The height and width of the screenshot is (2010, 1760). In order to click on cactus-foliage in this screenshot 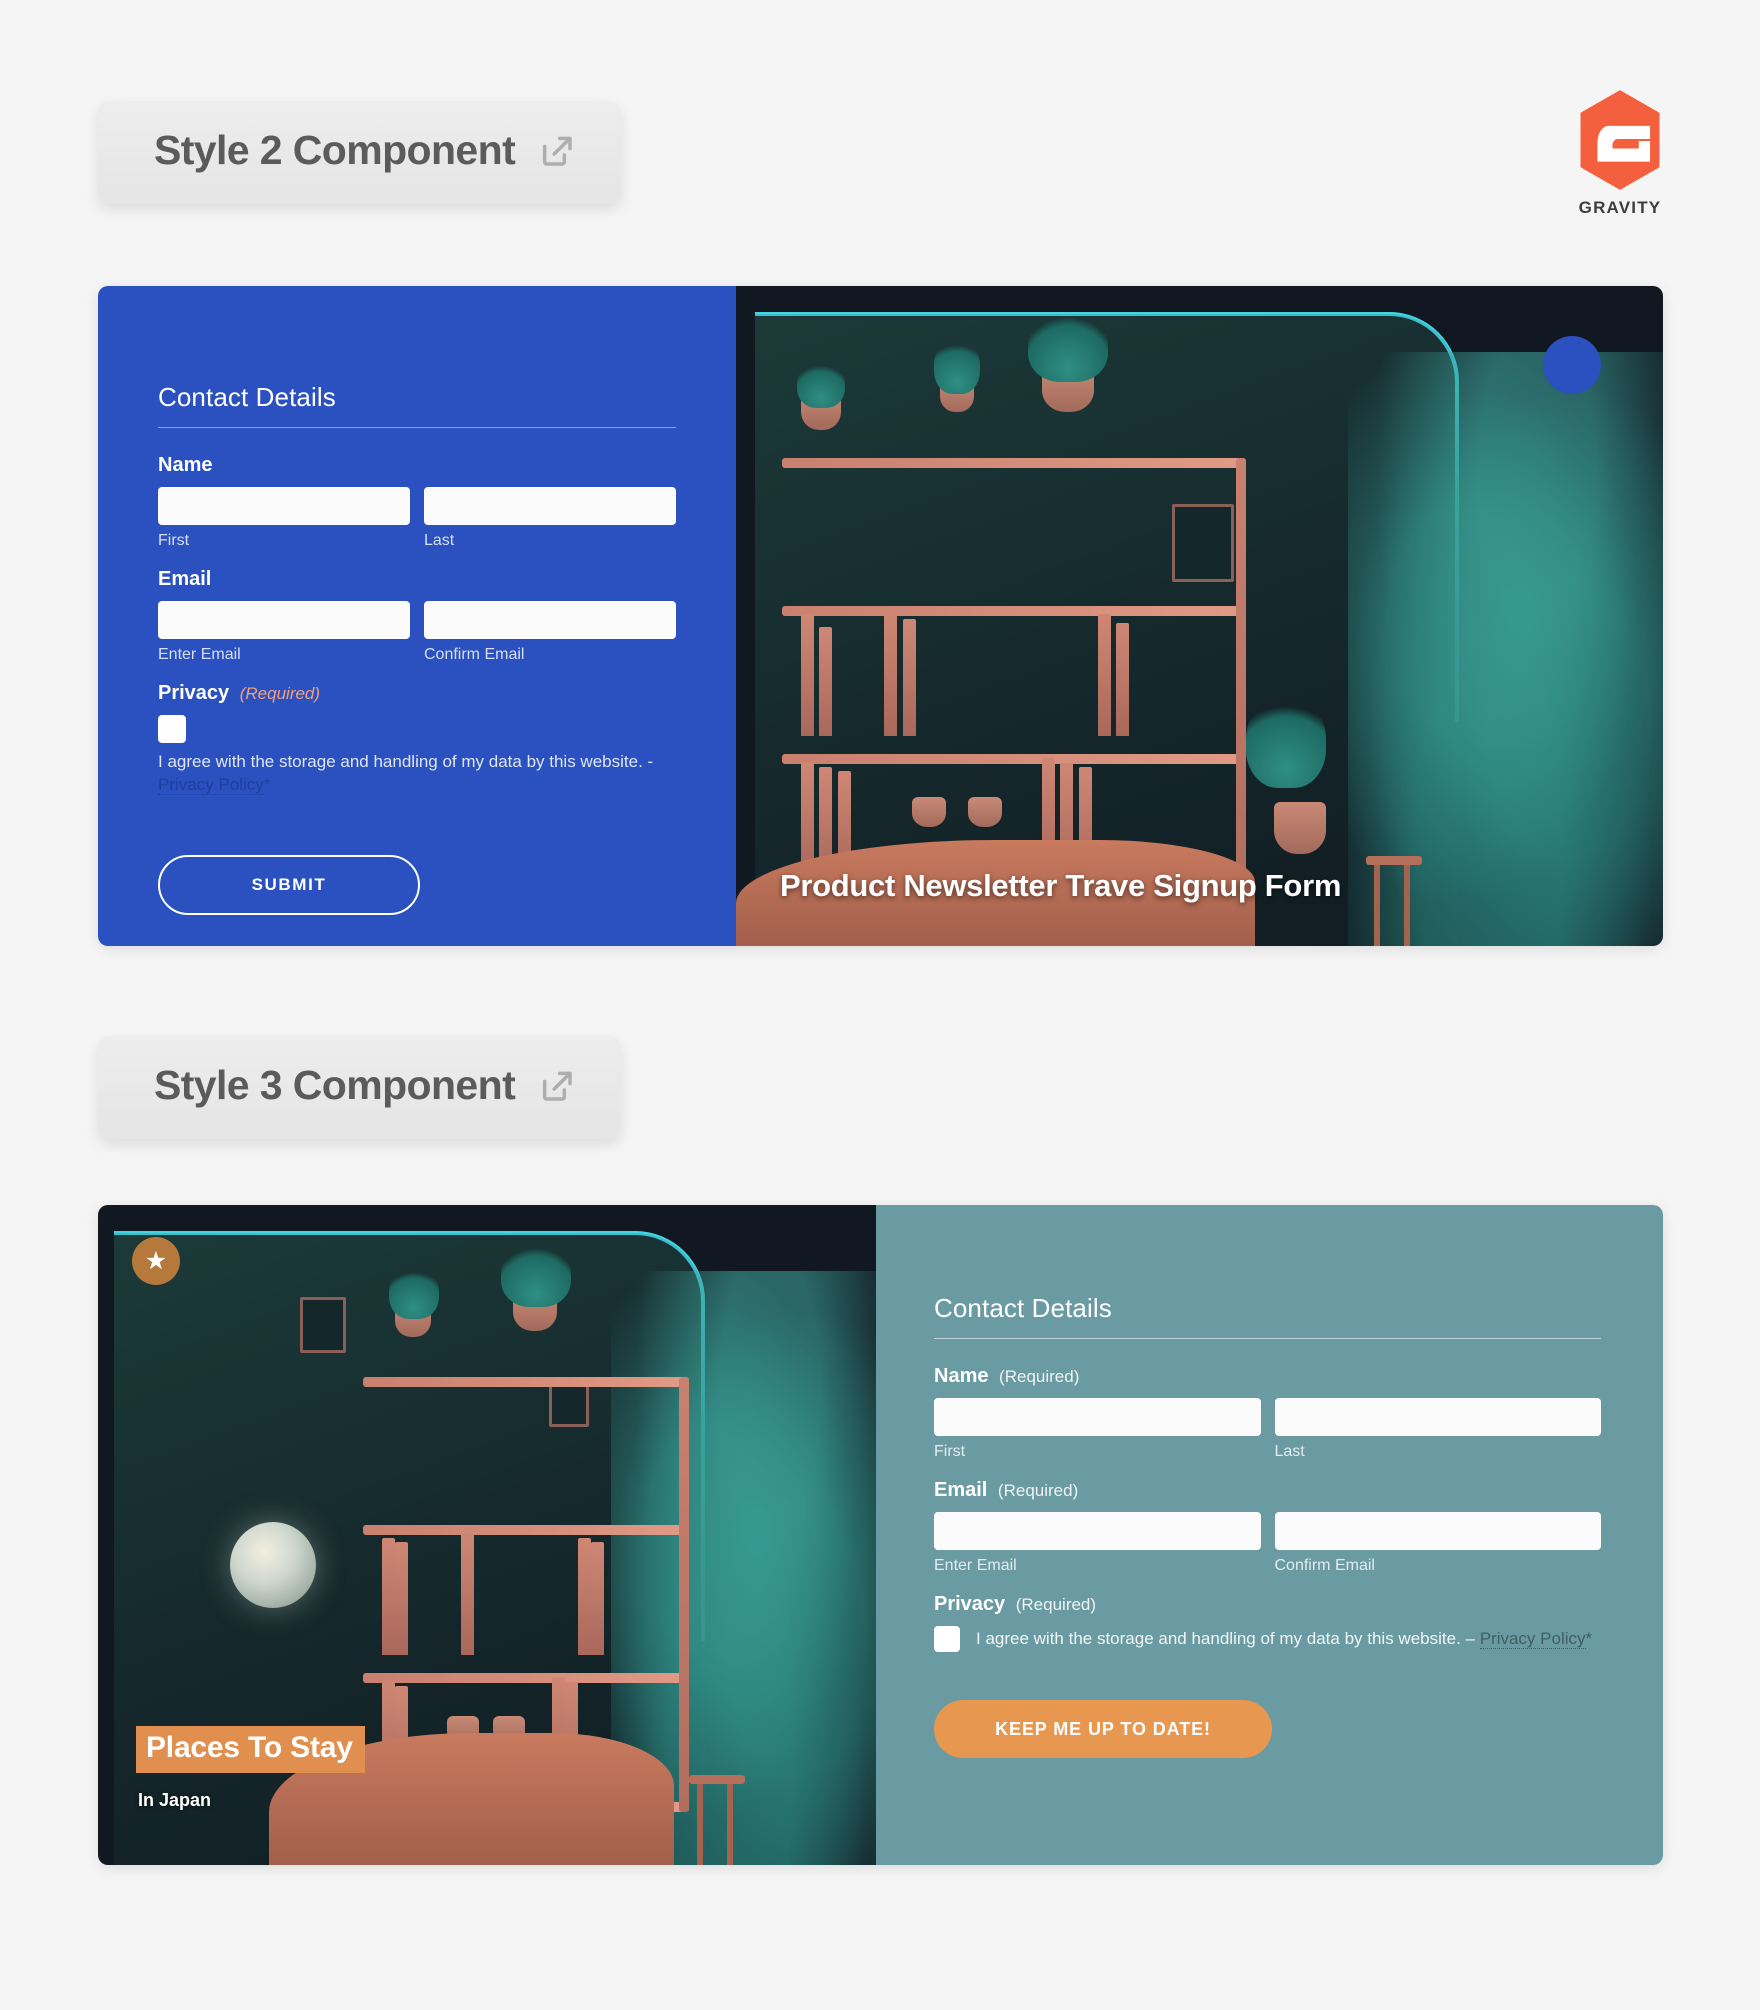, I will do `click(956, 364)`.